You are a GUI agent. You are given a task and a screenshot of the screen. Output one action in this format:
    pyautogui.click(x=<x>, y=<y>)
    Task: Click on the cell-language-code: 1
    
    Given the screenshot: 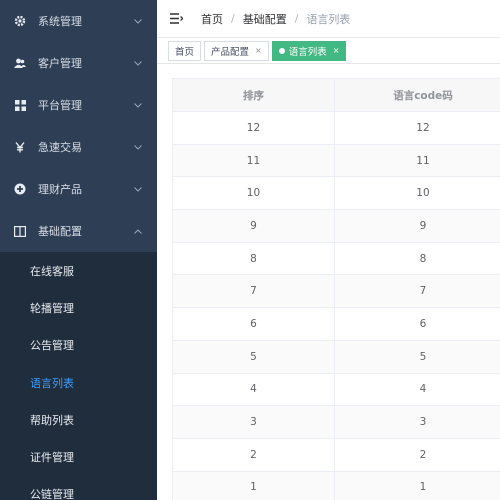 What is the action you would take?
    pyautogui.click(x=417, y=486)
    